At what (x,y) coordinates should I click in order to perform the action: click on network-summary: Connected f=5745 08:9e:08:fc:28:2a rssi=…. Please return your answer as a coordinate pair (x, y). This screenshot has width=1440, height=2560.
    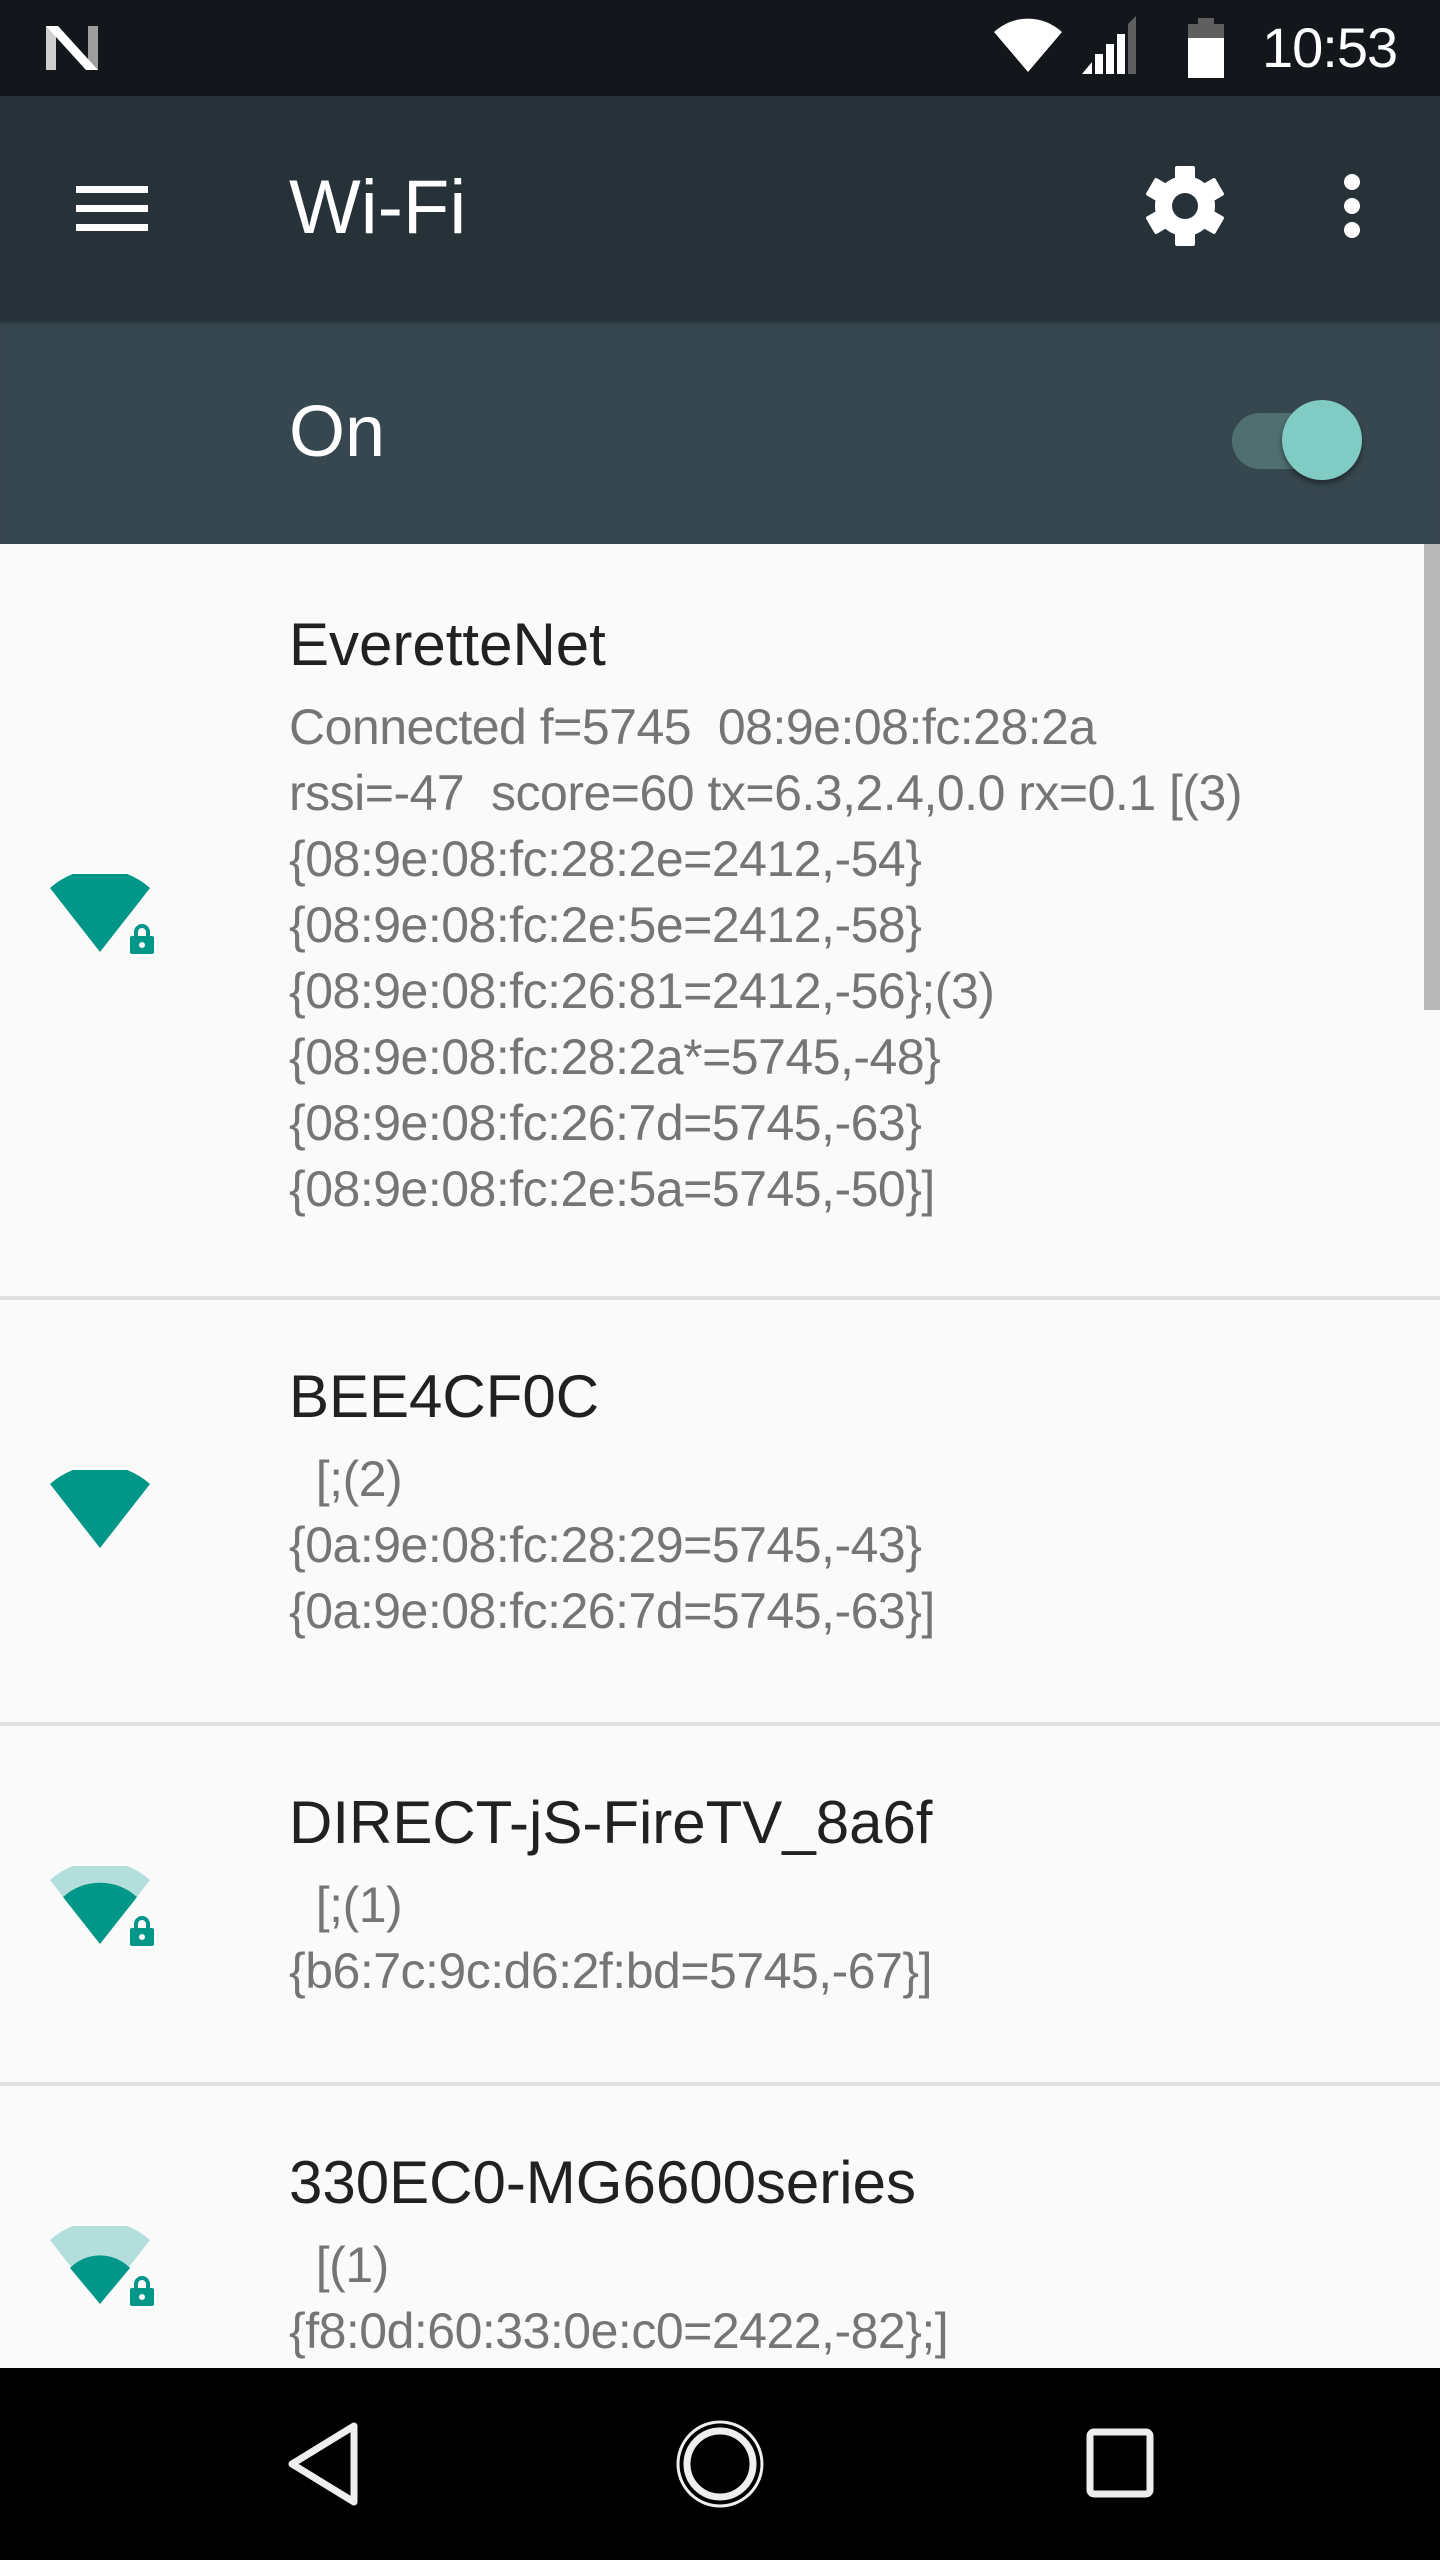
    Looking at the image, I should click on (766, 958).